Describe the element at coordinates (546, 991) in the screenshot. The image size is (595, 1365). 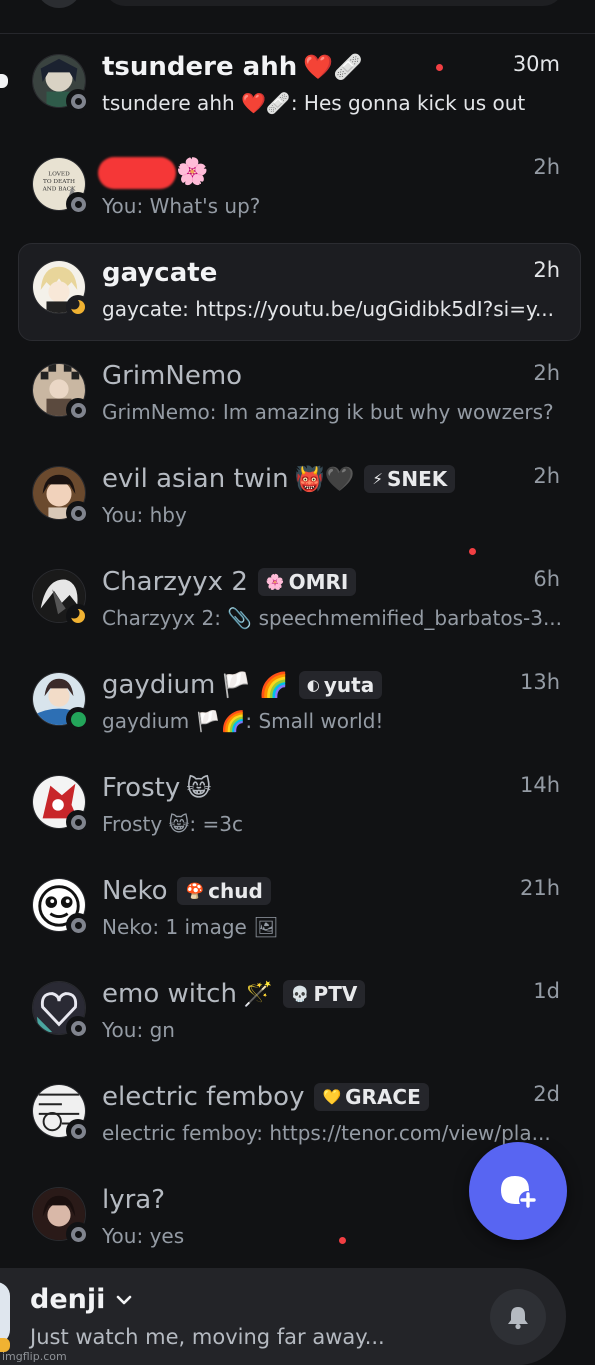
I see `dm-time: 1d` at that location.